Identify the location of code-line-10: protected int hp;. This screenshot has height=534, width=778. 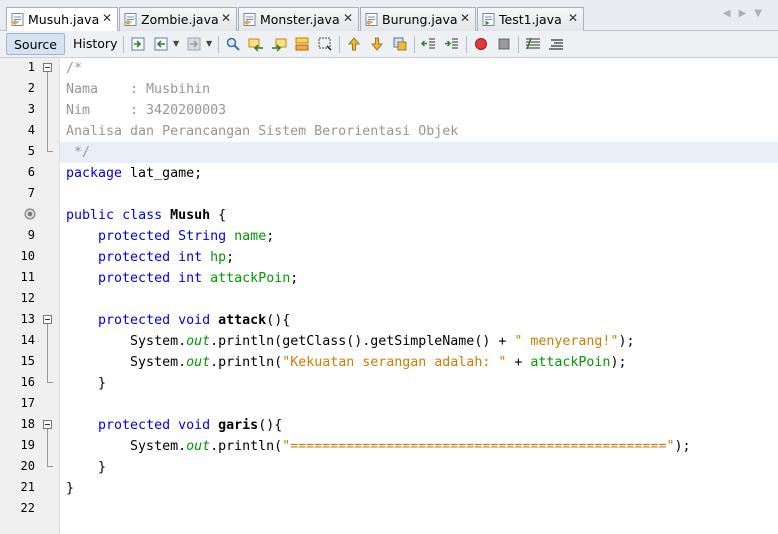
(166, 257).